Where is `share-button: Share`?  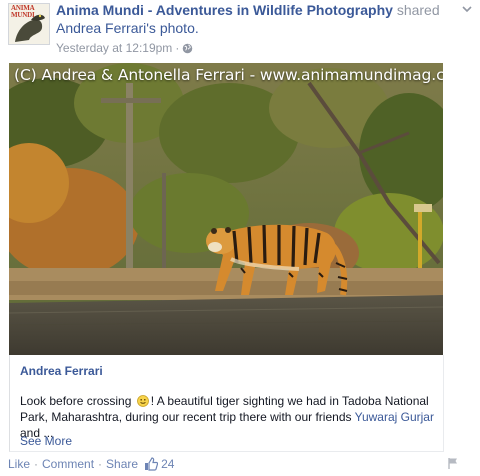
share-button: Share is located at coordinates (122, 464).